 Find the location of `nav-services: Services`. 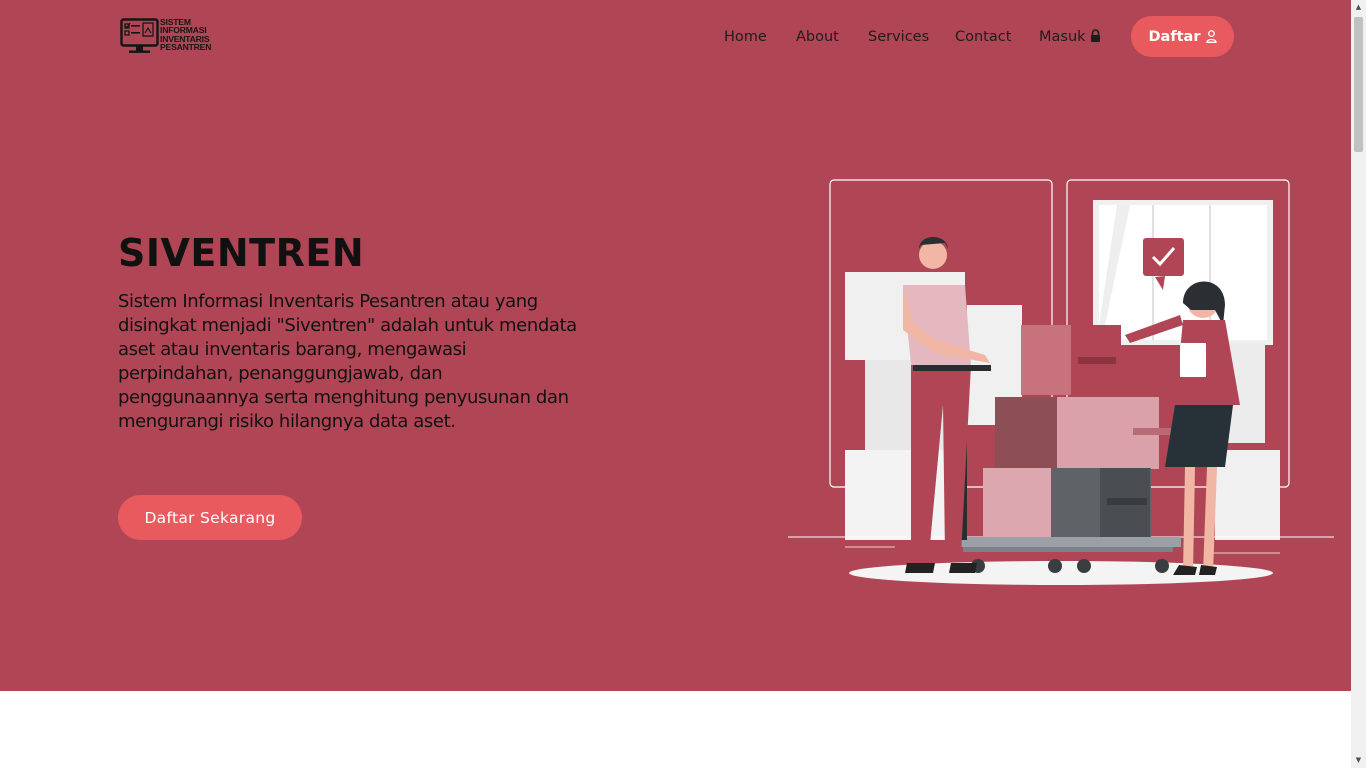

nav-services: Services is located at coordinates (898, 37).